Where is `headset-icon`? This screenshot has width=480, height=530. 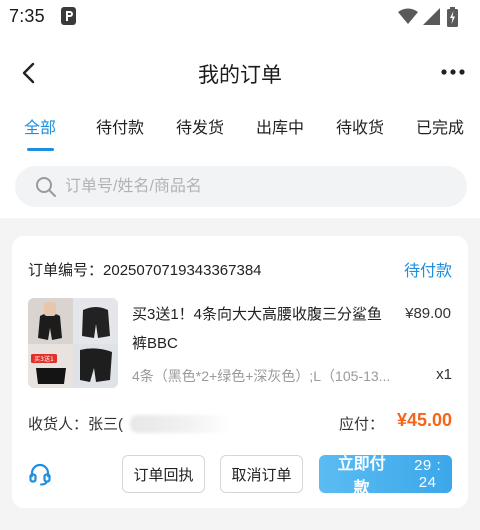
headset-icon is located at coordinates (40, 474).